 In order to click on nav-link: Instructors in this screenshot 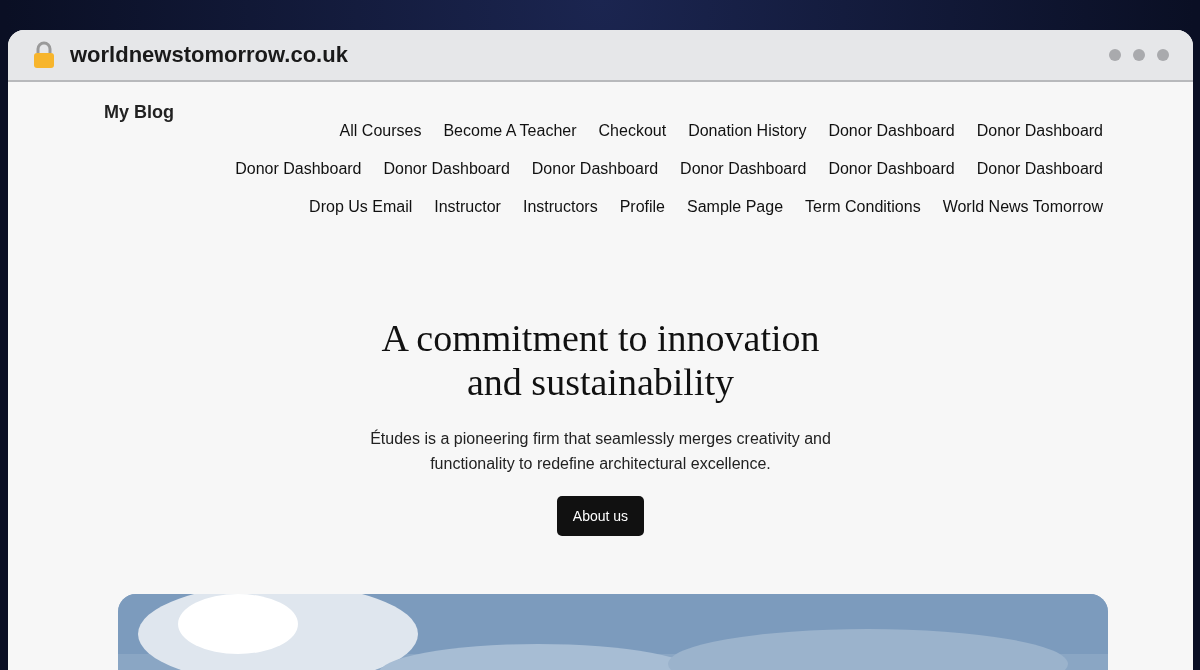, I will do `click(560, 207)`.